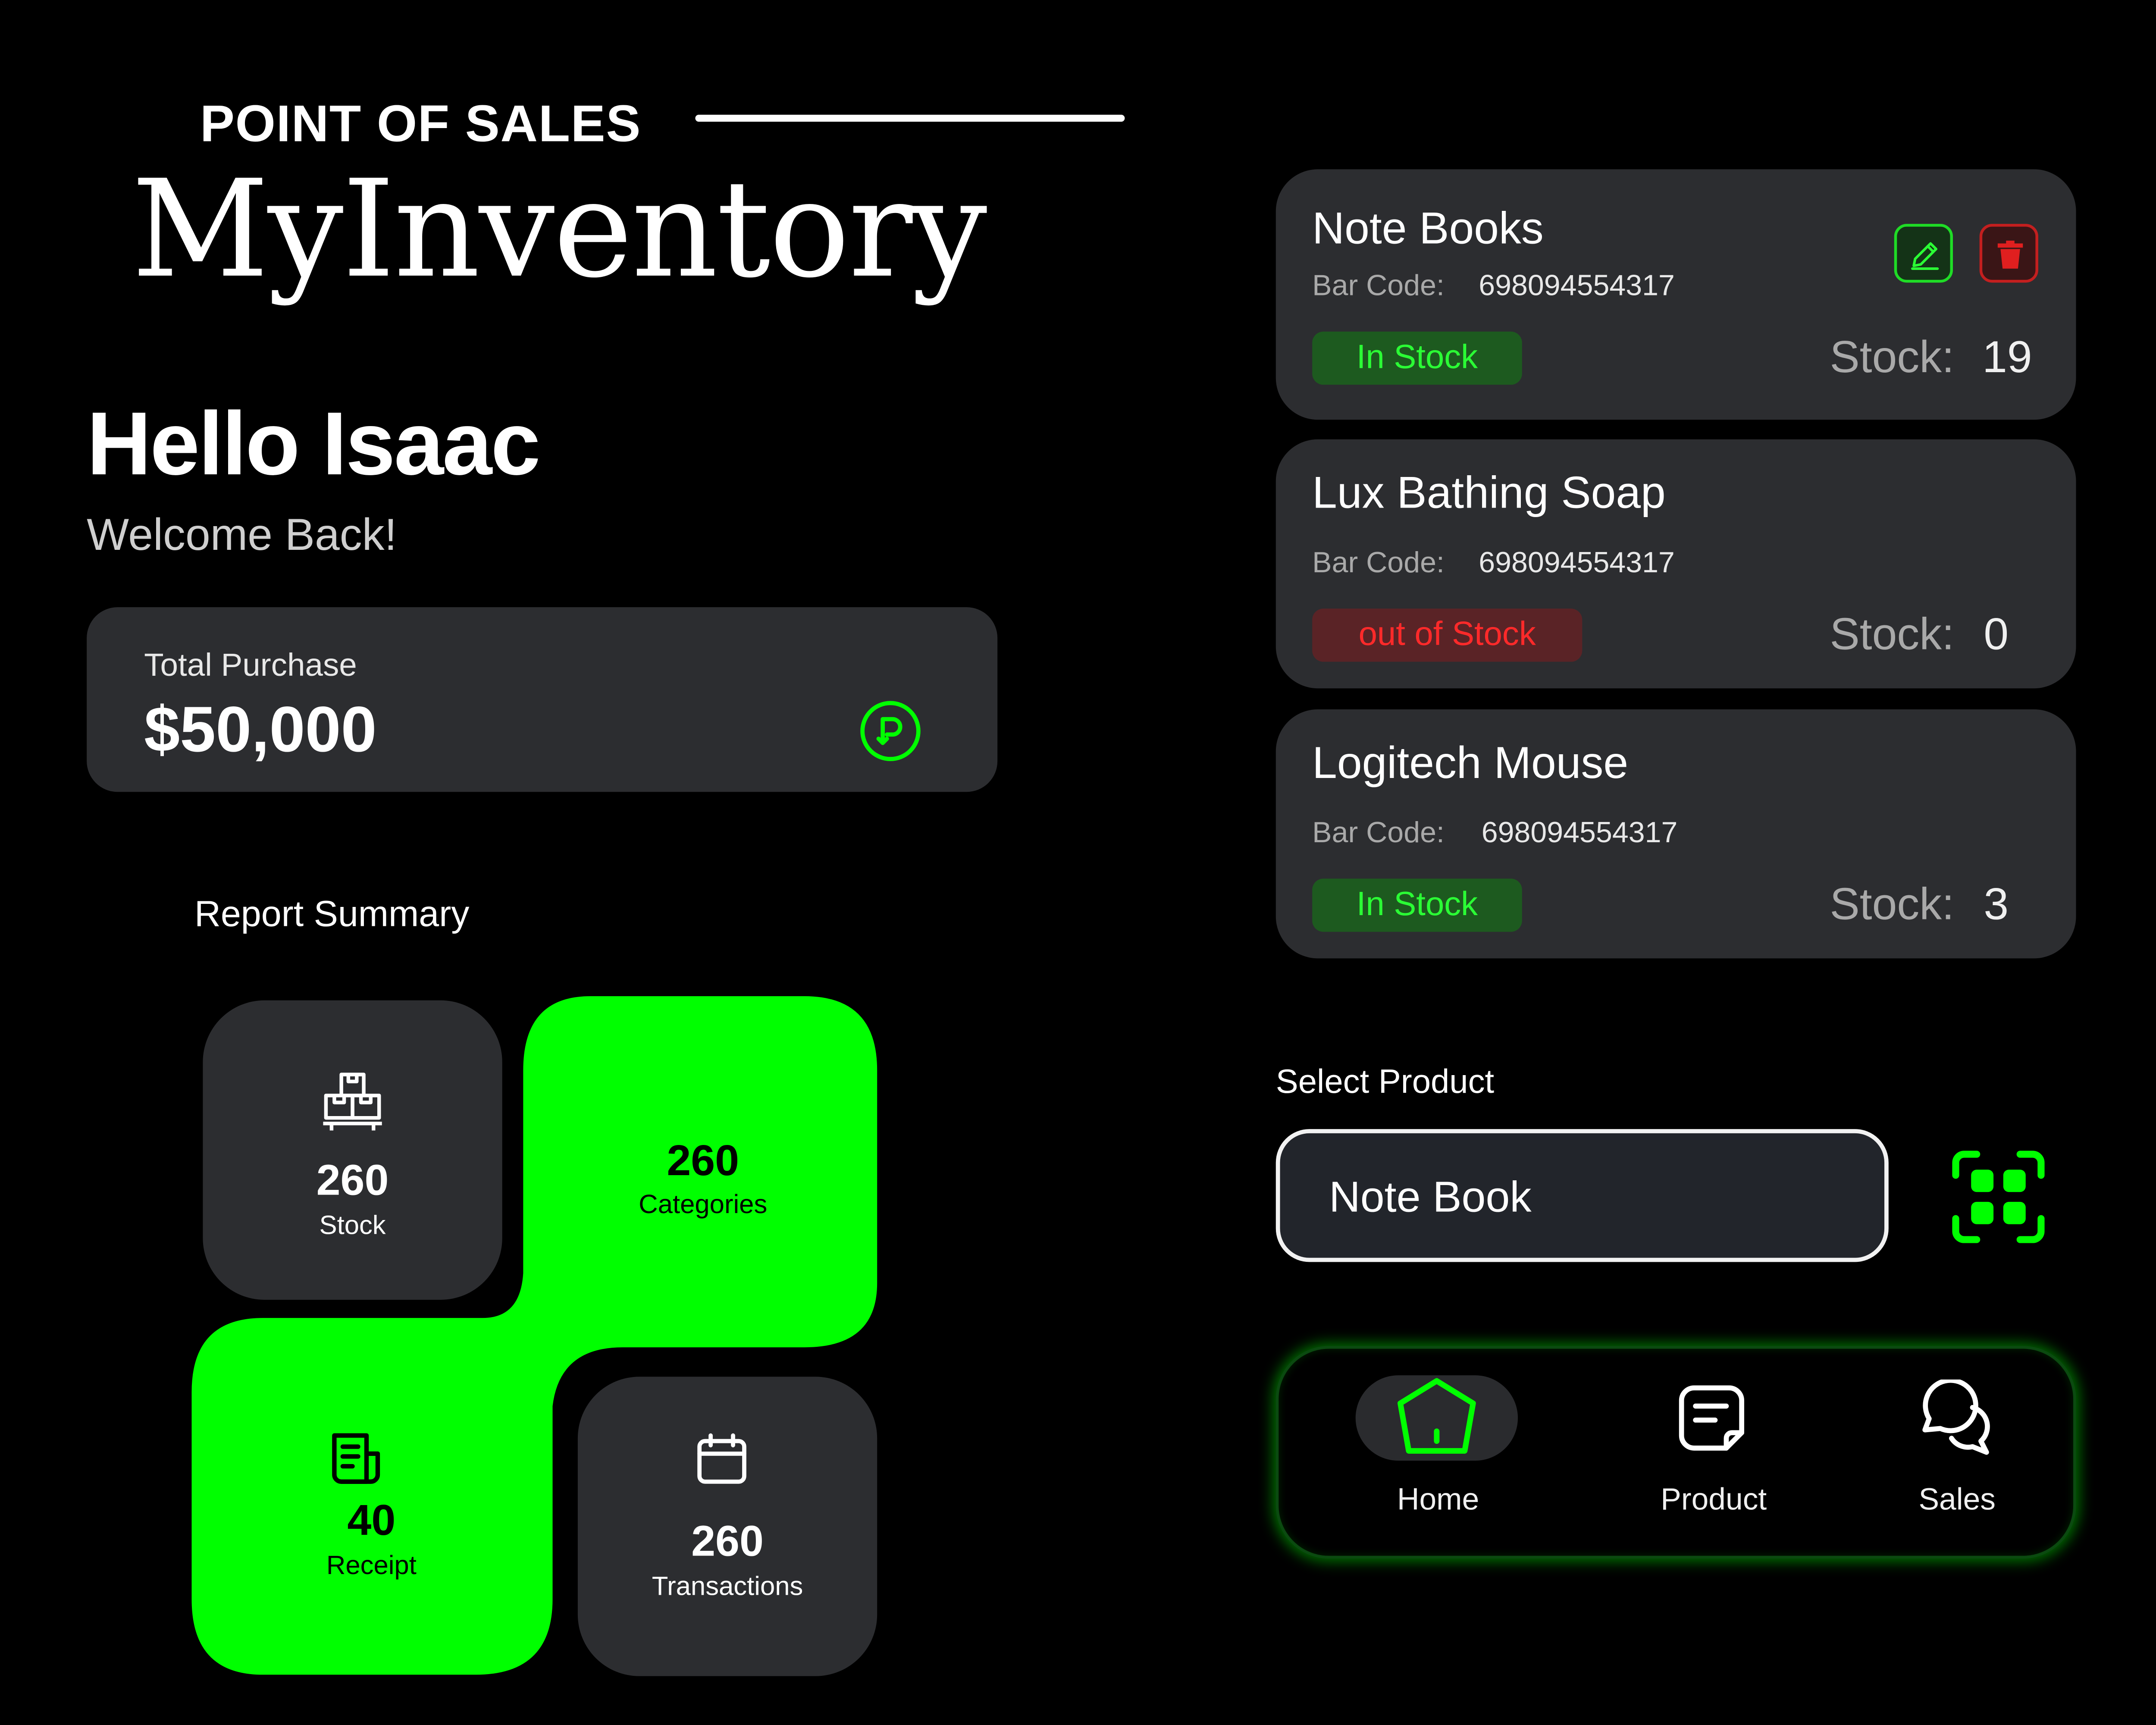 This screenshot has height=1725, width=2156. Describe the element at coordinates (352, 1102) in the screenshot. I see `boxes-icon` at that location.